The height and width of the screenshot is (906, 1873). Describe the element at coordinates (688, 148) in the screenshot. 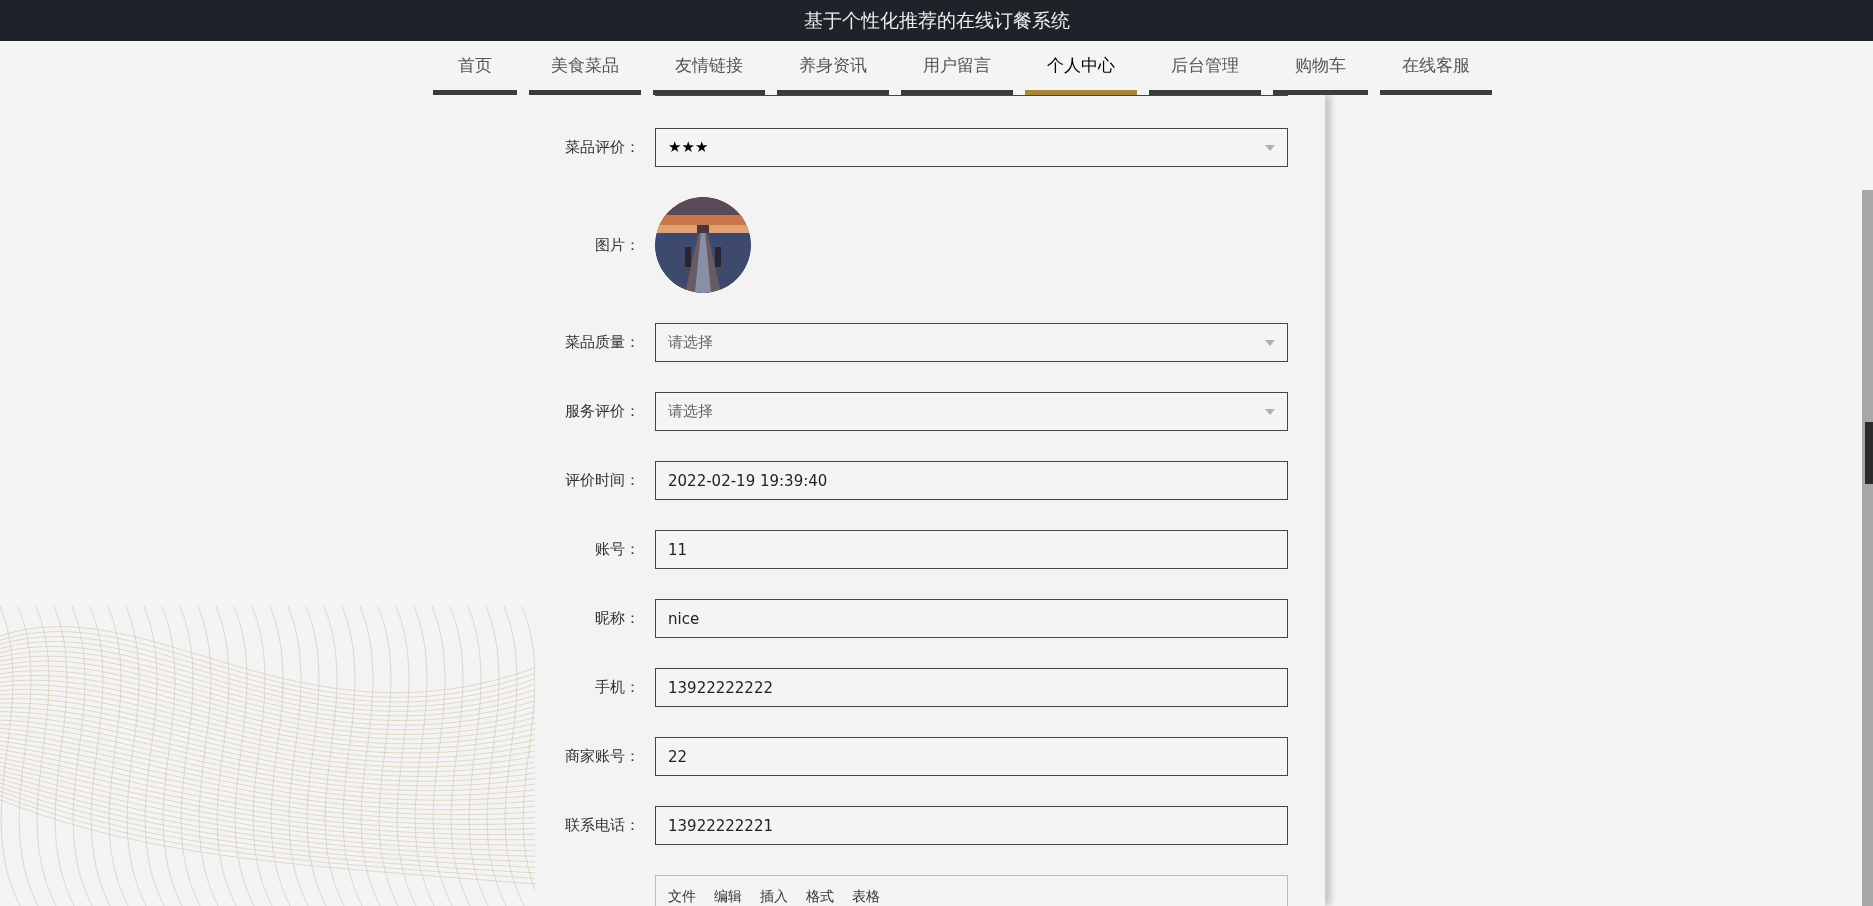

I see `select-value: ★★★` at that location.